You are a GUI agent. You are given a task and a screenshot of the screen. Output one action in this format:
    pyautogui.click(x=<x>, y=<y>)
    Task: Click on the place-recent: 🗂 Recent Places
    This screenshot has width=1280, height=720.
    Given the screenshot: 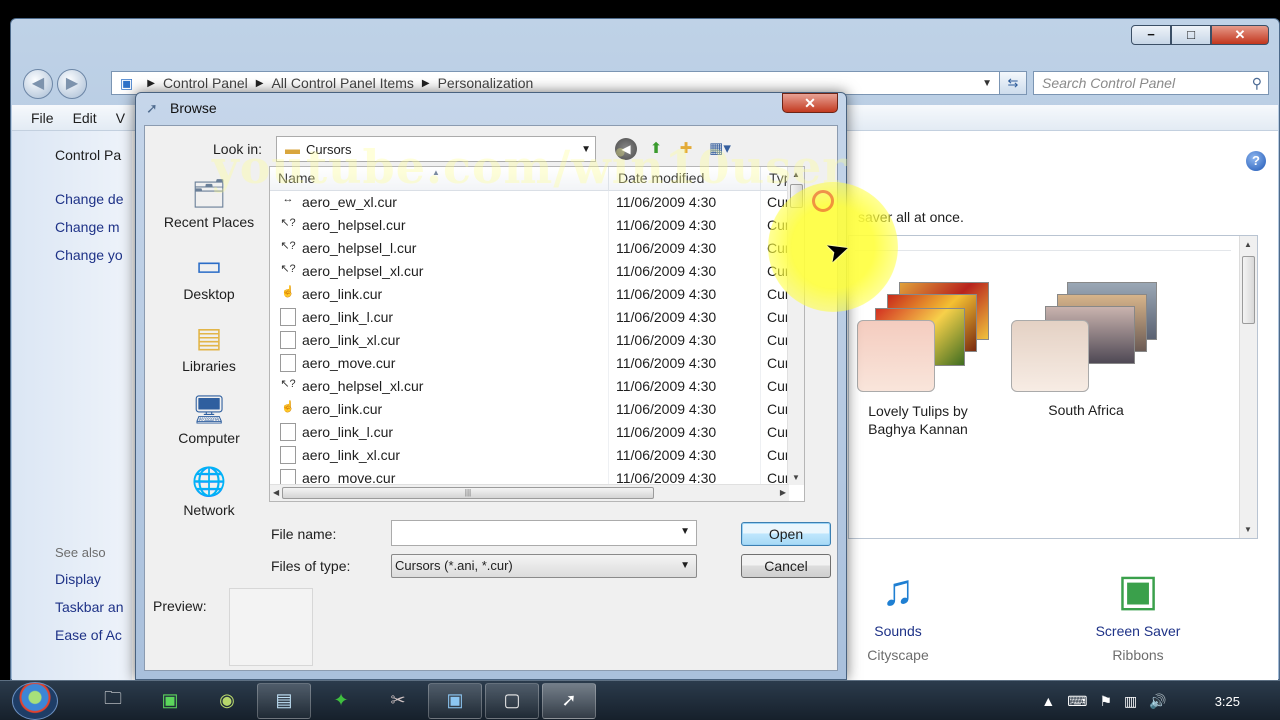 What is the action you would take?
    pyautogui.click(x=209, y=202)
    